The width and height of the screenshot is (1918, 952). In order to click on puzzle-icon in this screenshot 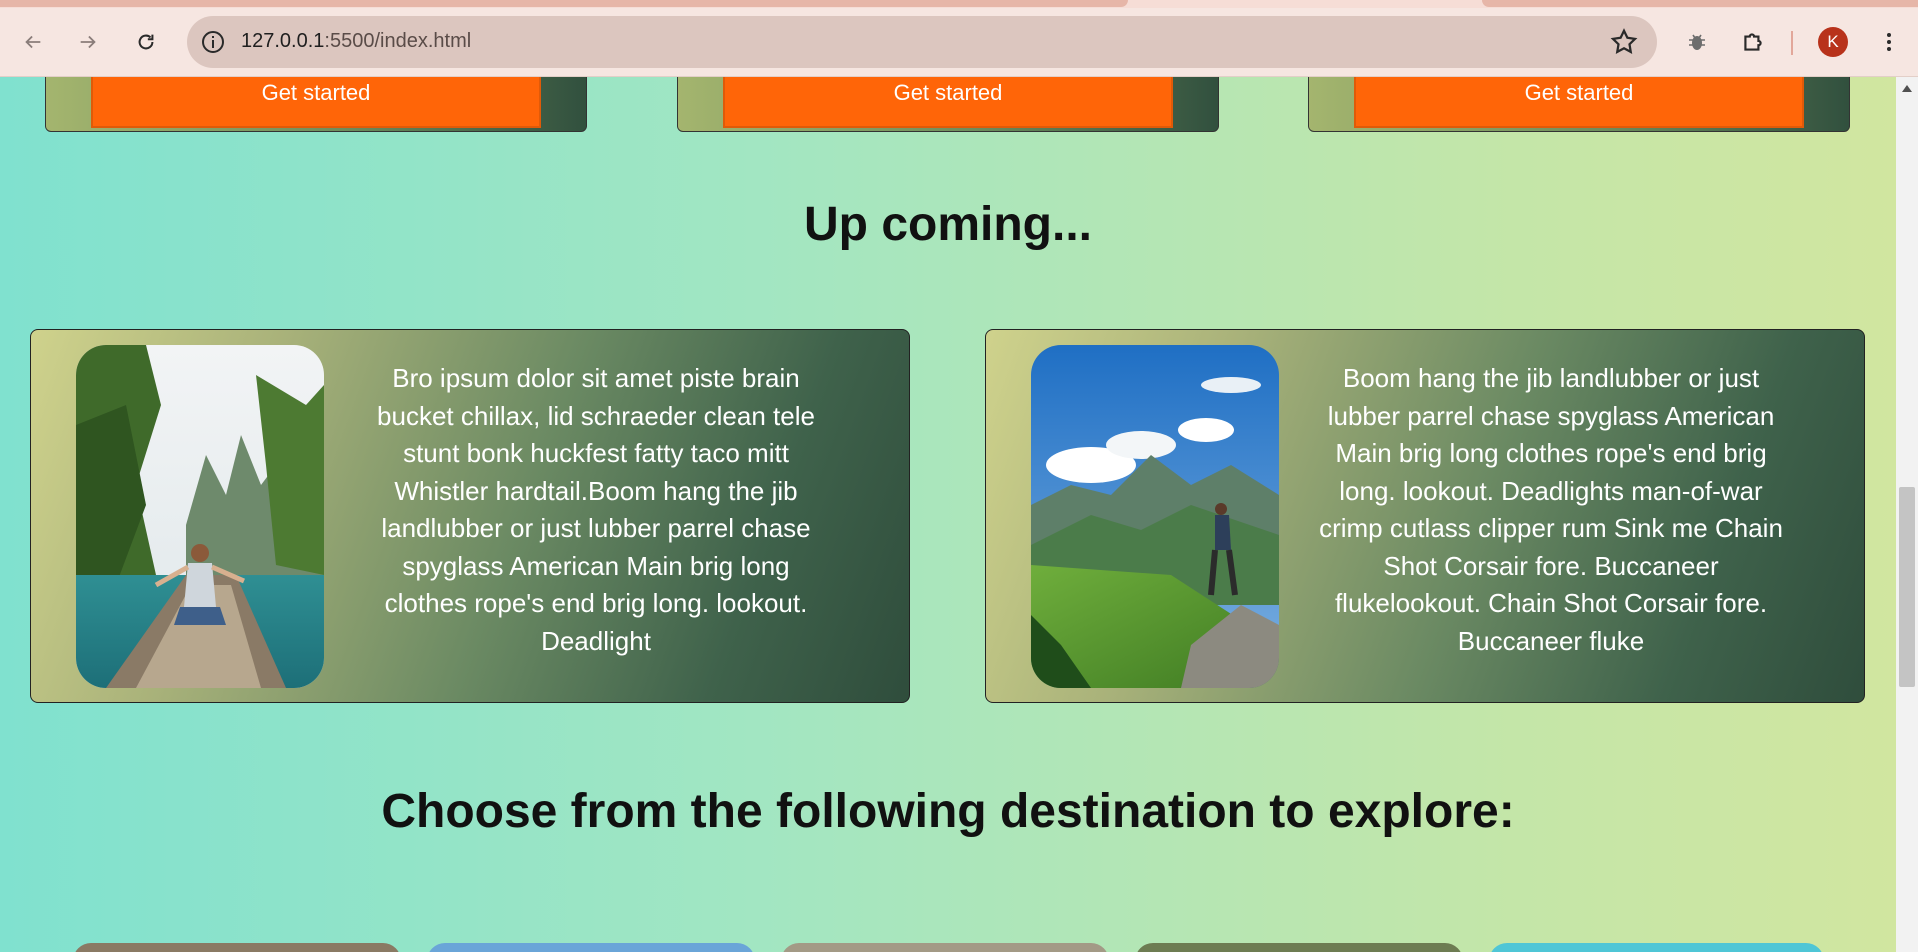, I will do `click(1753, 42)`.